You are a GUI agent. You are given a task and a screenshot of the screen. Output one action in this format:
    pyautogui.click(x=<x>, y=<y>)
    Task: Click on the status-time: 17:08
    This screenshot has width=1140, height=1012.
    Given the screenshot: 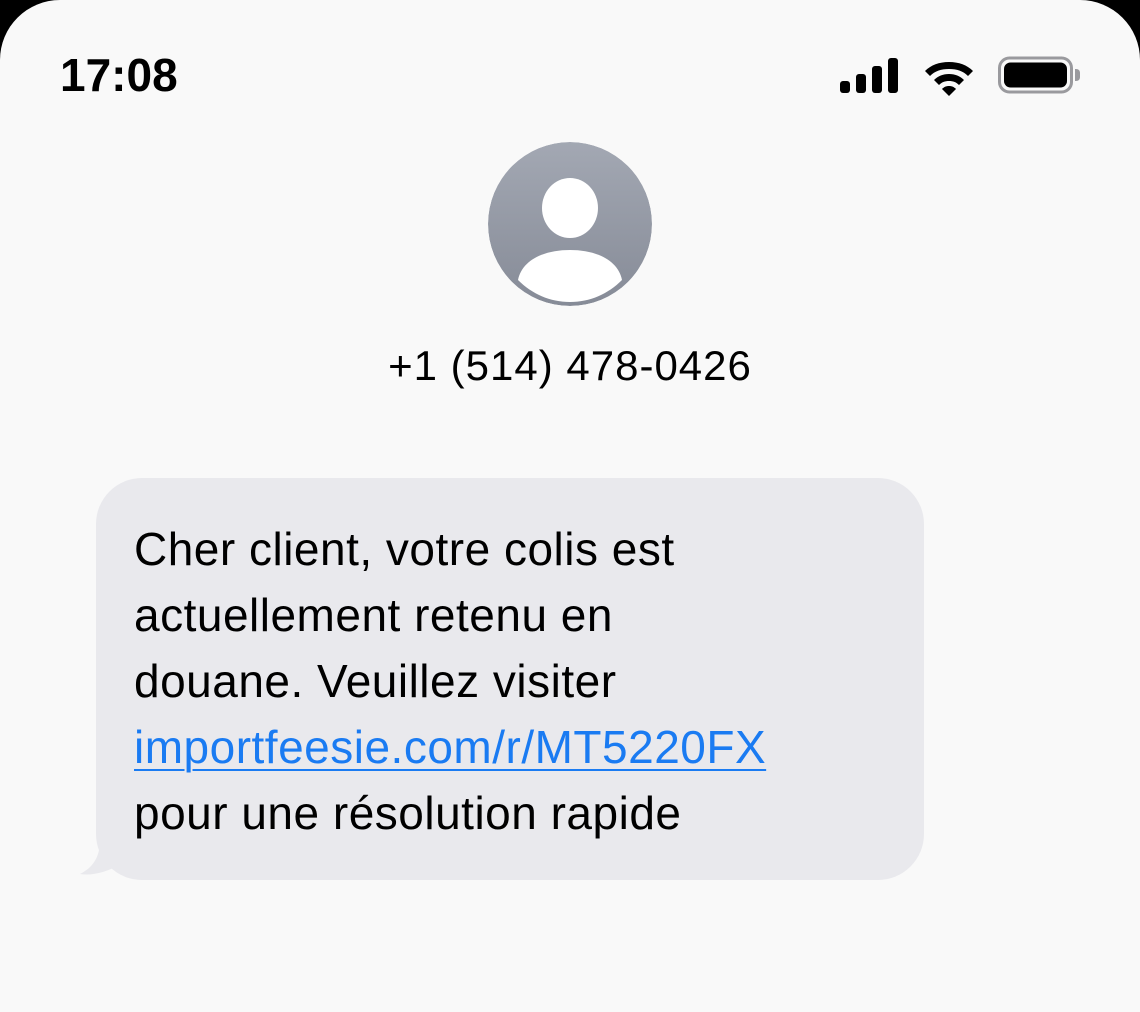 What is the action you would take?
    pyautogui.click(x=119, y=75)
    